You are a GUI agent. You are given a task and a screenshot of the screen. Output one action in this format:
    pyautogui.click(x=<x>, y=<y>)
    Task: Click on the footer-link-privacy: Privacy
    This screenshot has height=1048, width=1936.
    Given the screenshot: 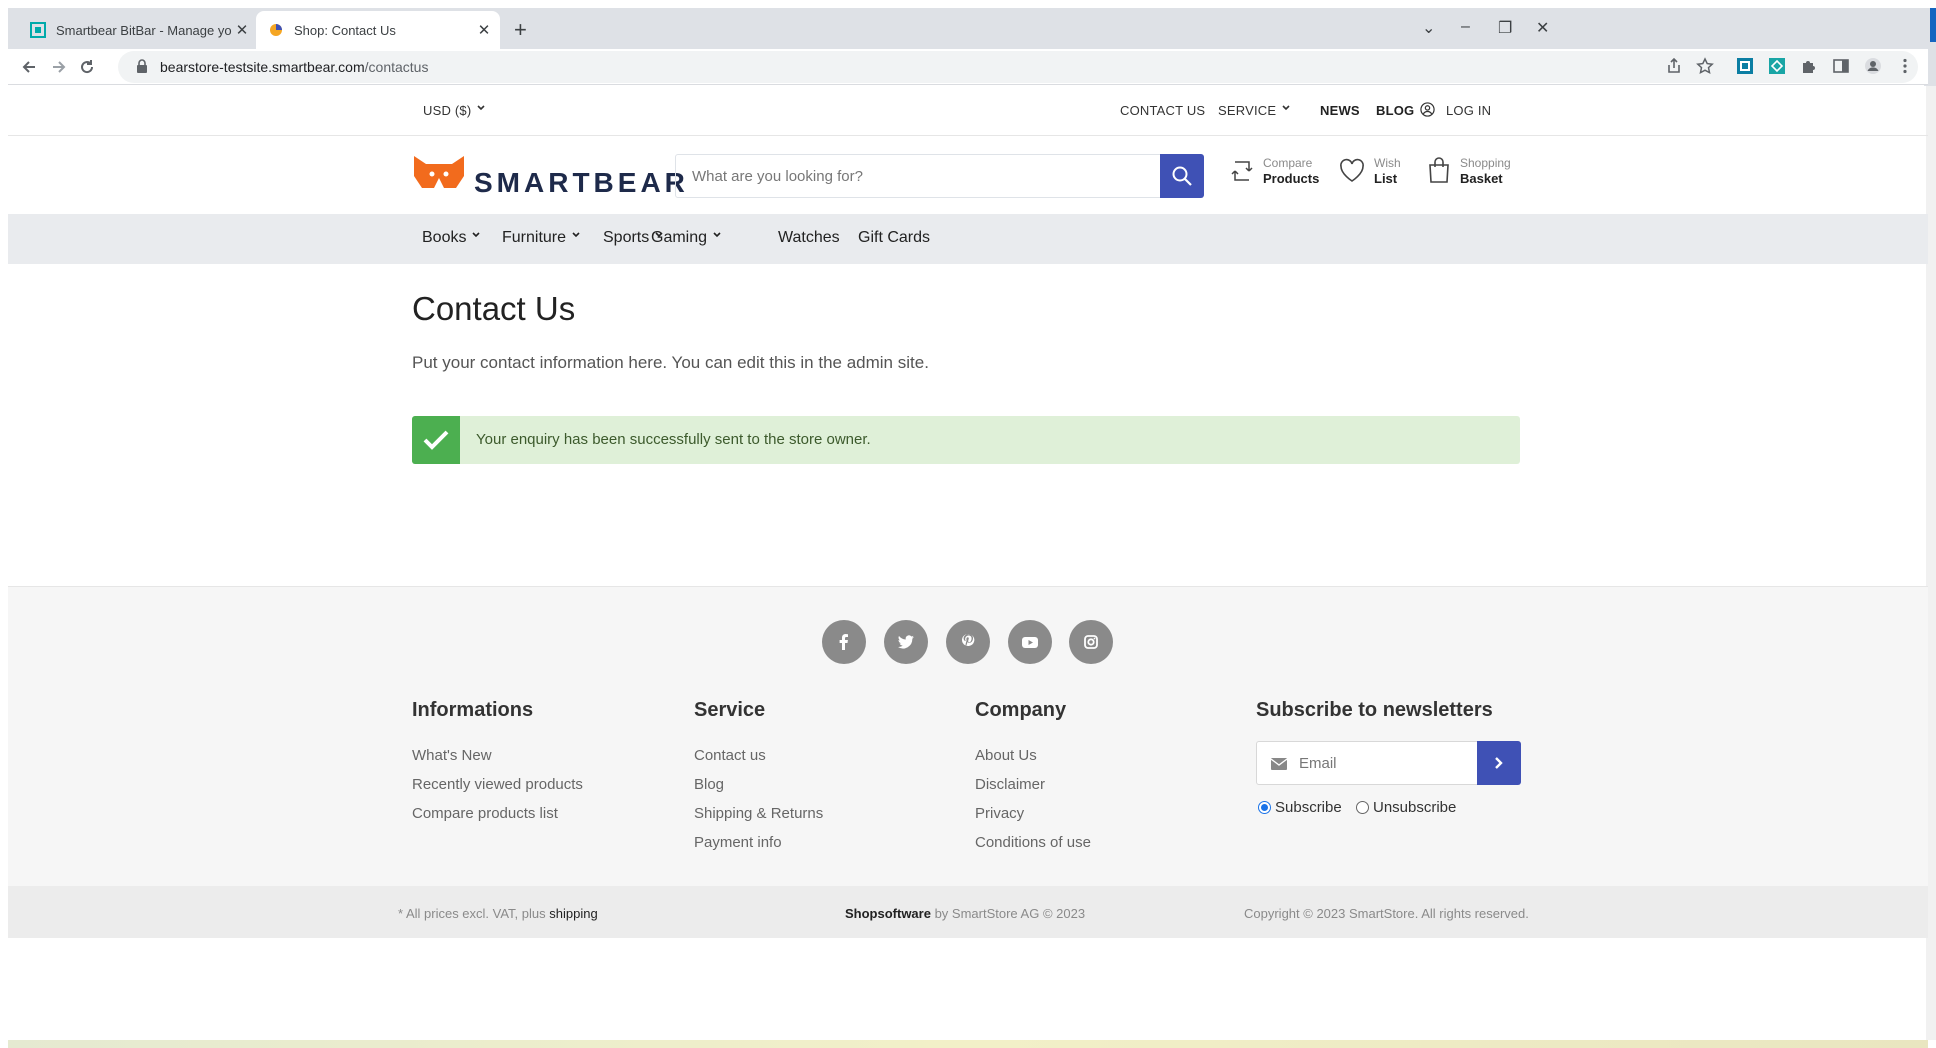 What is the action you would take?
    pyautogui.click(x=999, y=813)
    